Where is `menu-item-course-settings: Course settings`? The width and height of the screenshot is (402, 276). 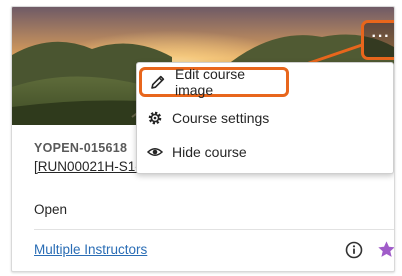
menu-item-course-settings: Course settings is located at coordinates (259, 118).